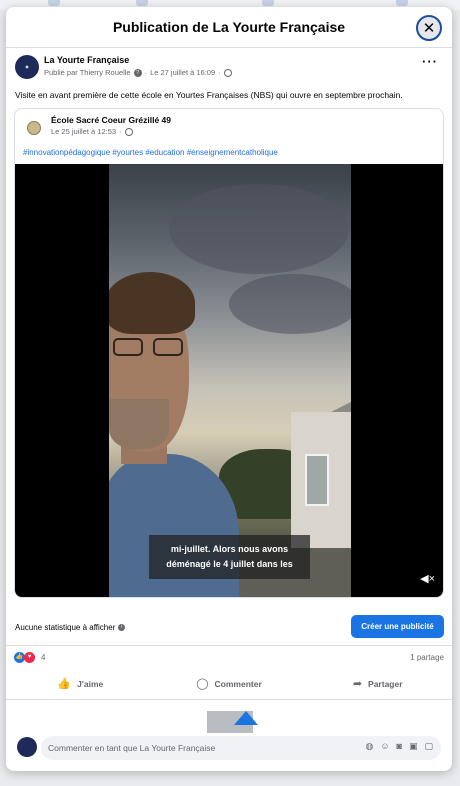  I want to click on close-icon: ✕, so click(429, 28).